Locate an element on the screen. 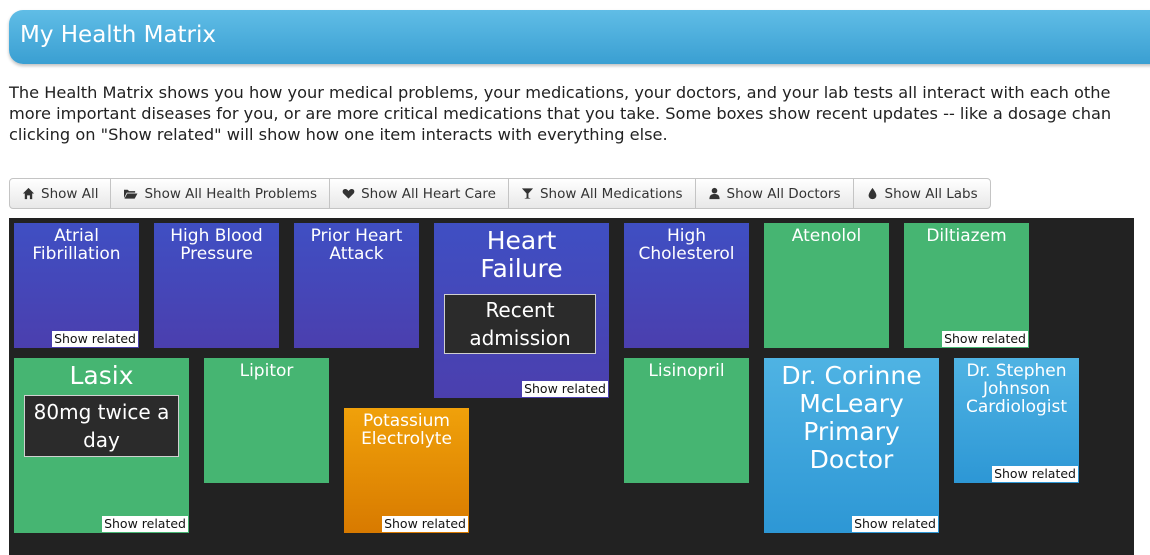 Image resolution: width=1150 pixels, height=555 pixels. show-all-labs-button: Show All Labs is located at coordinates (922, 193).